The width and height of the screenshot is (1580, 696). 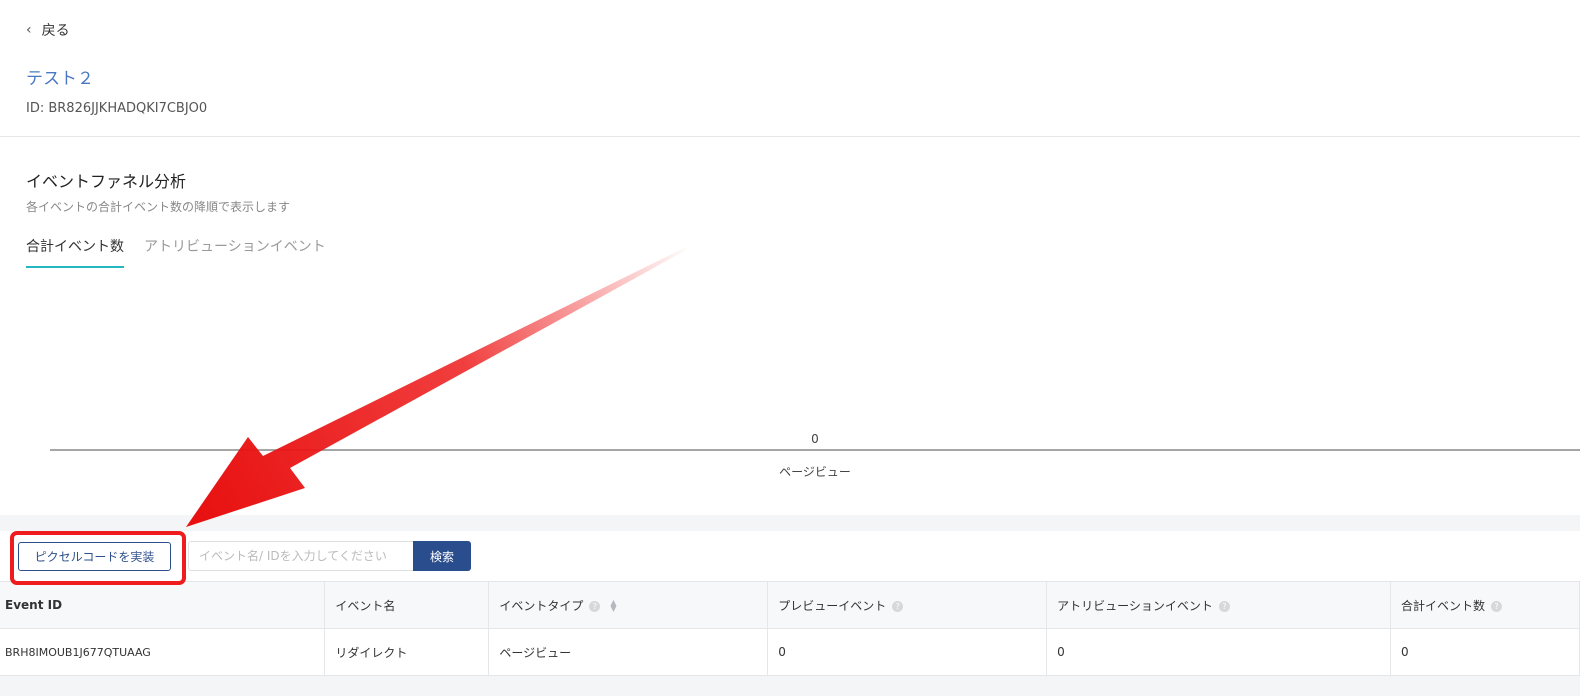 I want to click on col-header-event-name: イベント名, so click(x=407, y=605).